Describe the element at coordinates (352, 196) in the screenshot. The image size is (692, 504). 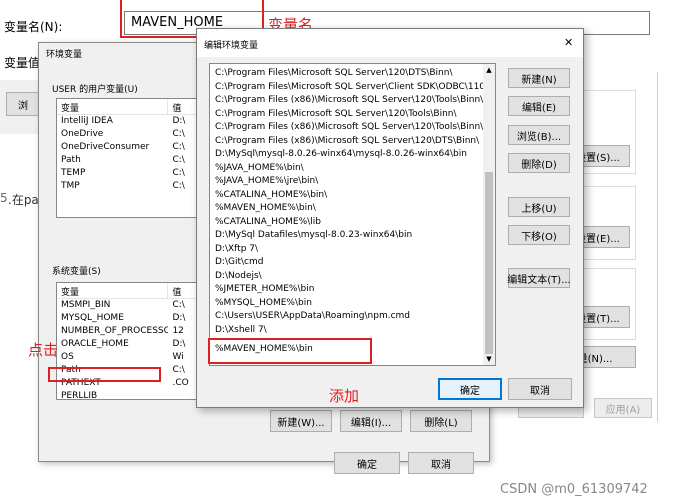
I see `path-entry: %CATALINA_HOME%\bin\` at that location.